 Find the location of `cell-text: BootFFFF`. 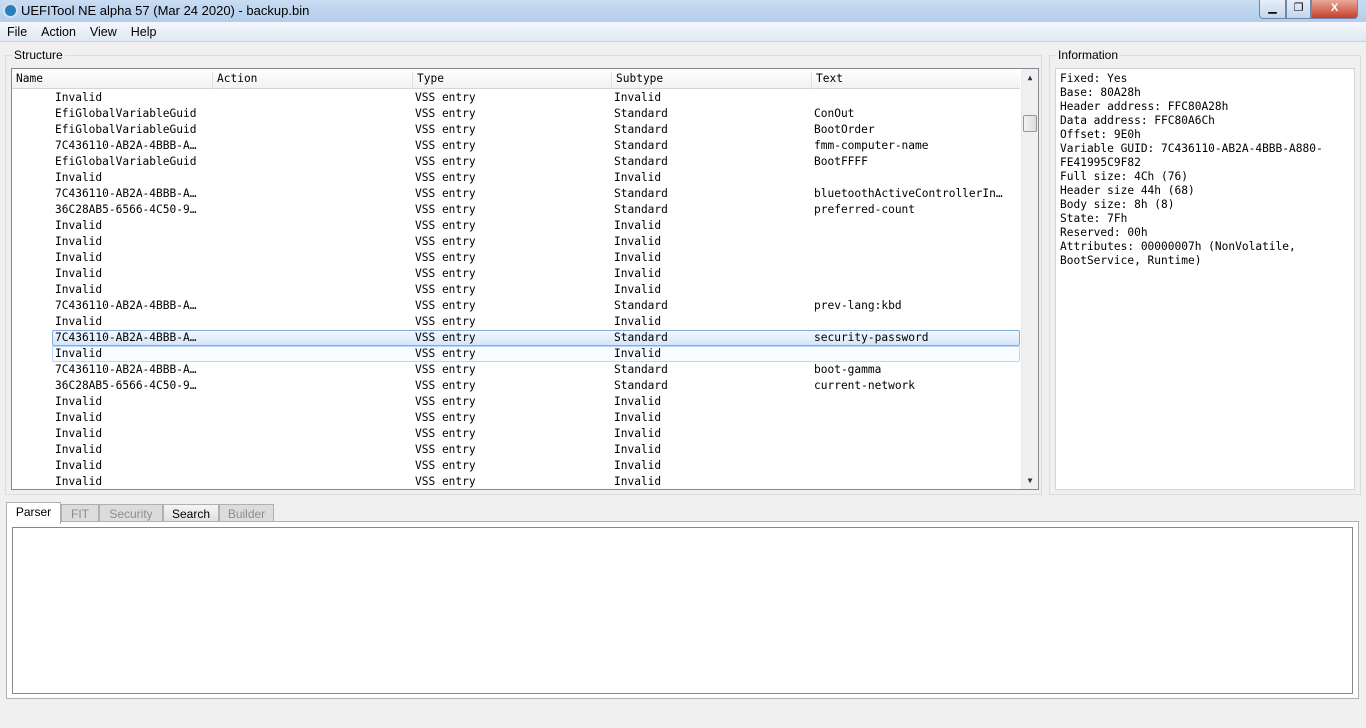

cell-text: BootFFFF is located at coordinates (841, 161).